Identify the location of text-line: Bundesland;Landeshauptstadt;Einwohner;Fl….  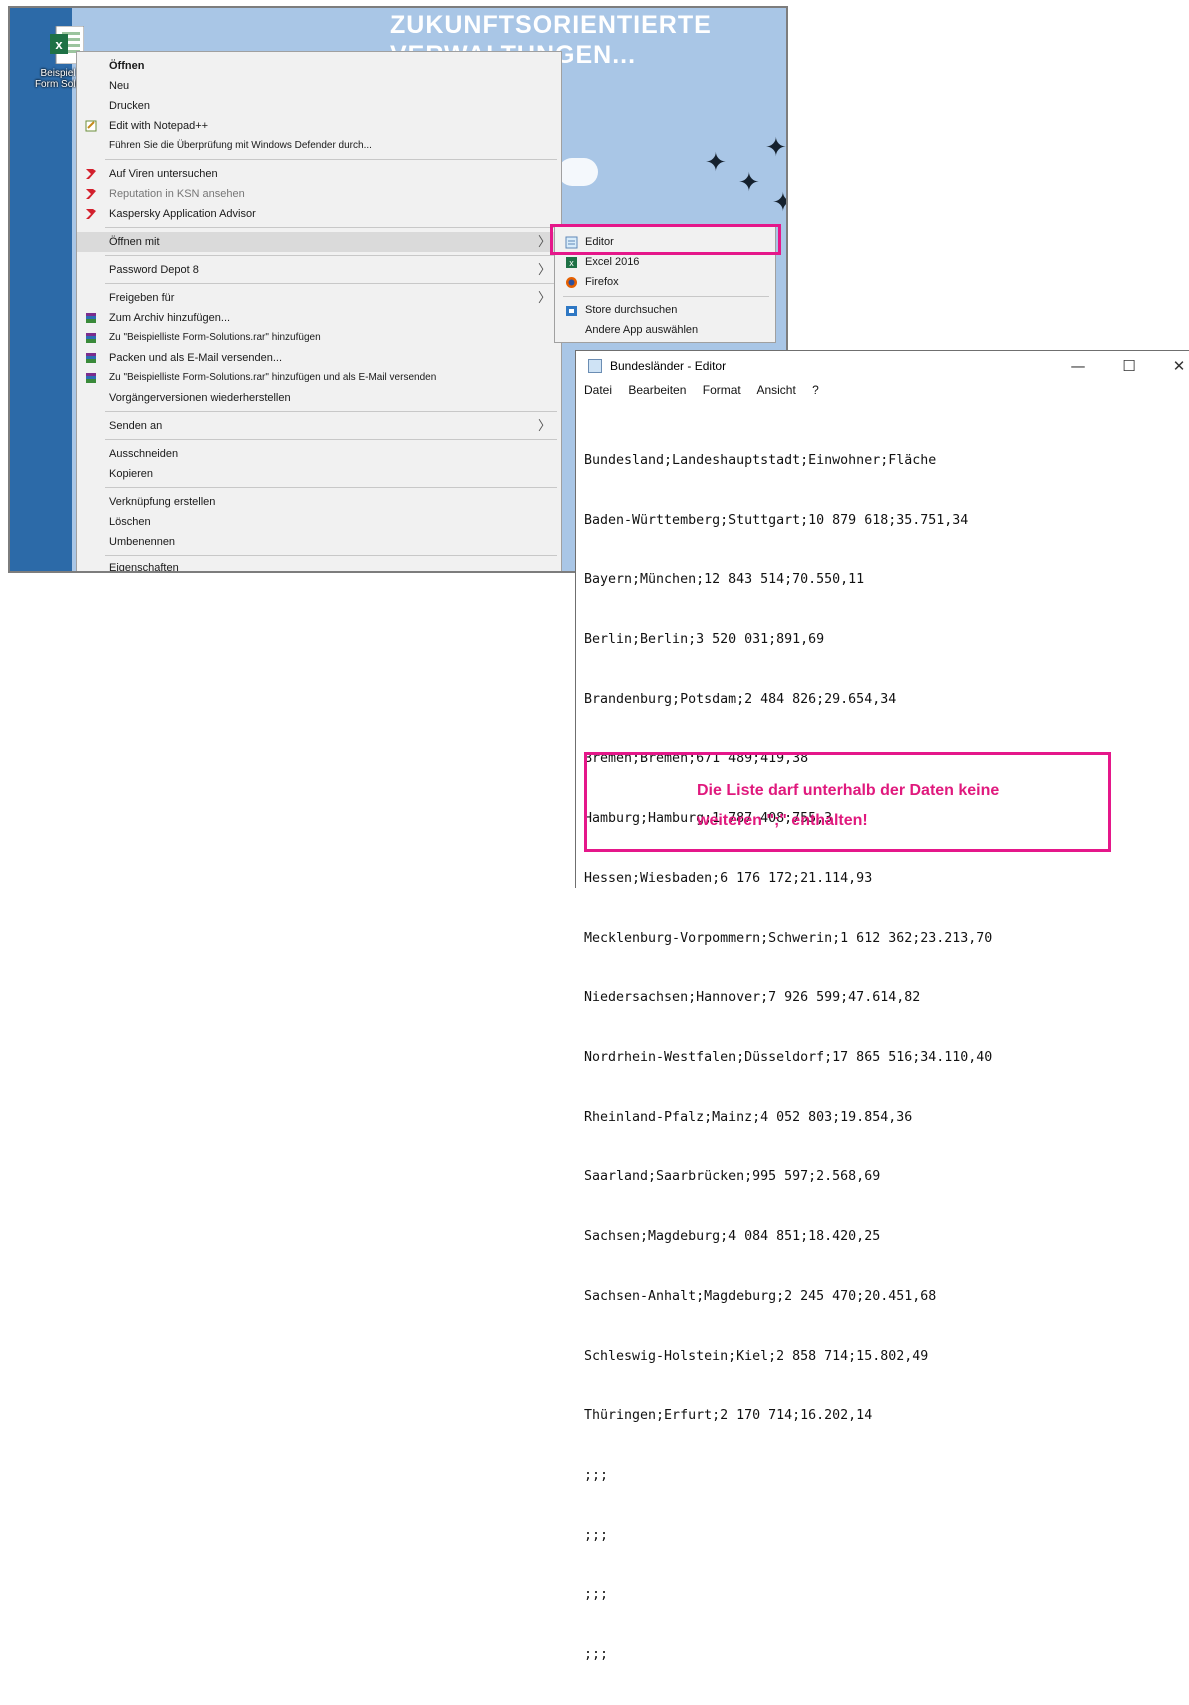
(760, 460).